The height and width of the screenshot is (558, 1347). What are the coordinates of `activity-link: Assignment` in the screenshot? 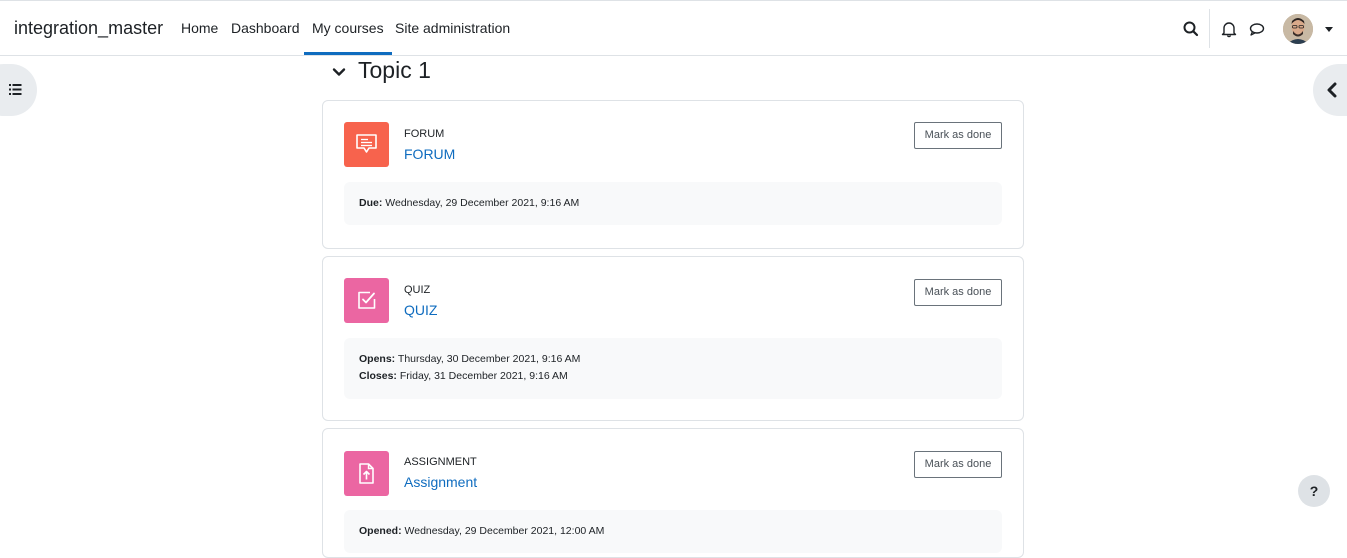 It's located at (440, 482).